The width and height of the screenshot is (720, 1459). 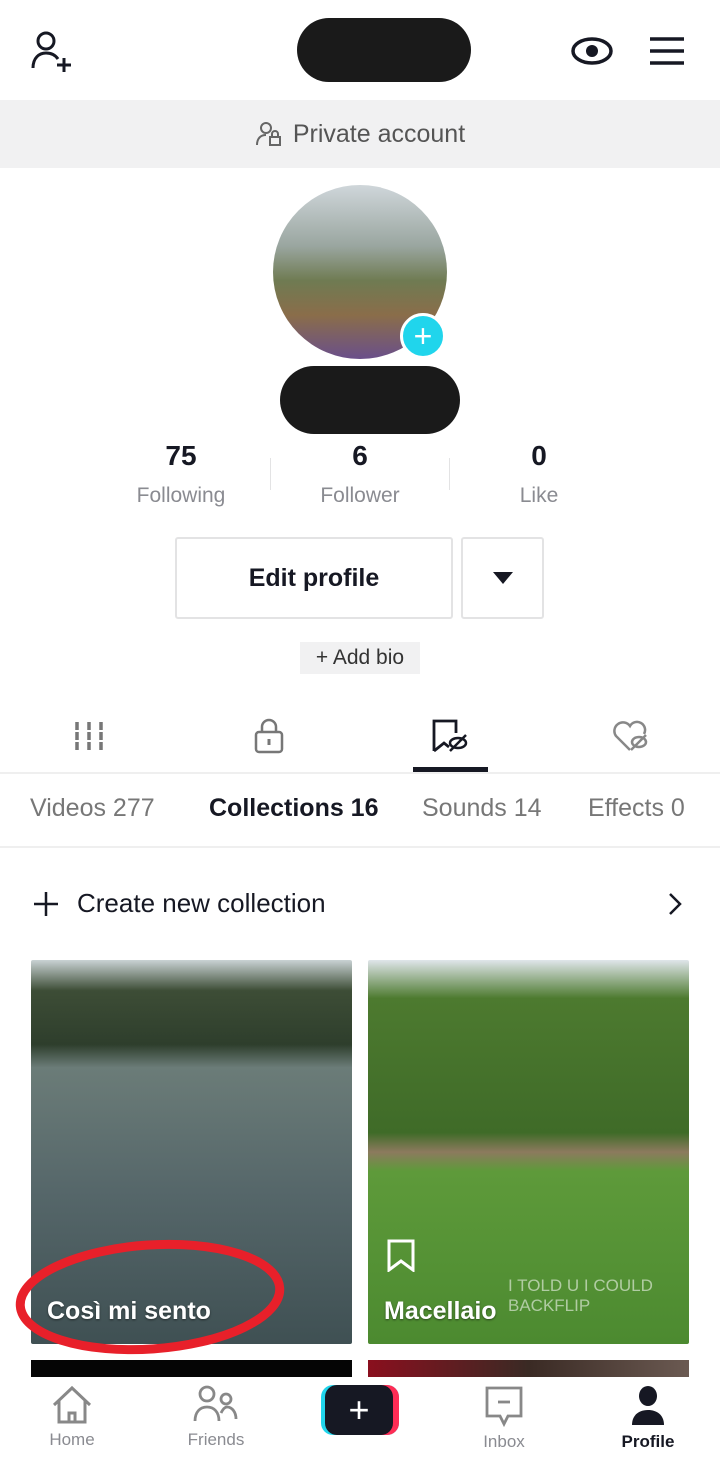 I want to click on add-bio-button: + Add bio, so click(x=360, y=658).